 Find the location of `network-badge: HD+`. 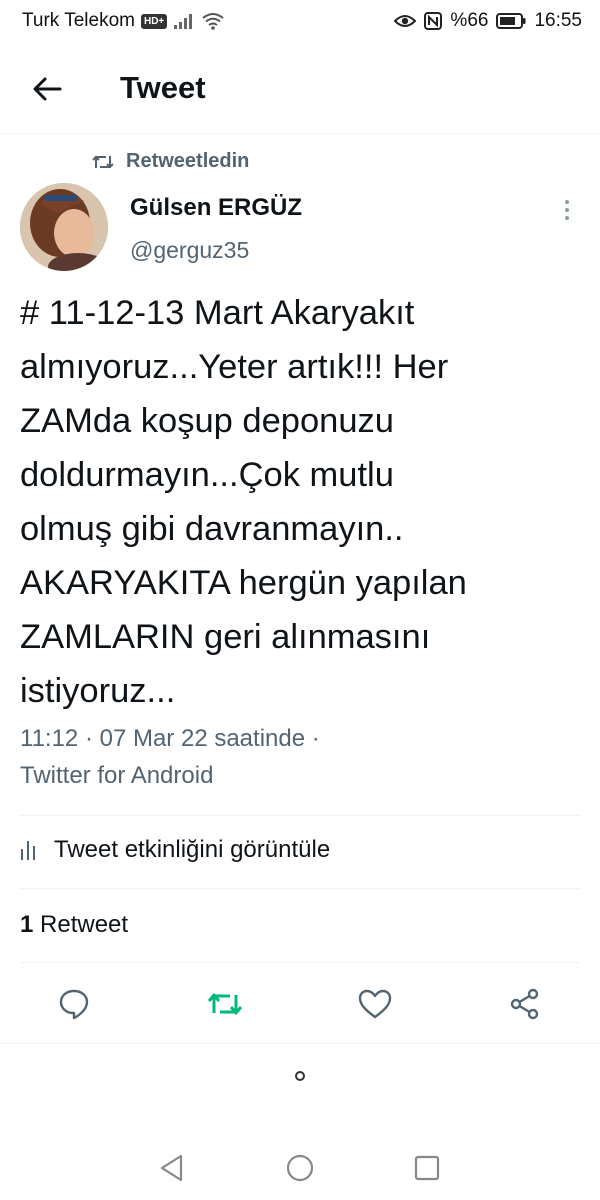

network-badge: HD+ is located at coordinates (154, 21).